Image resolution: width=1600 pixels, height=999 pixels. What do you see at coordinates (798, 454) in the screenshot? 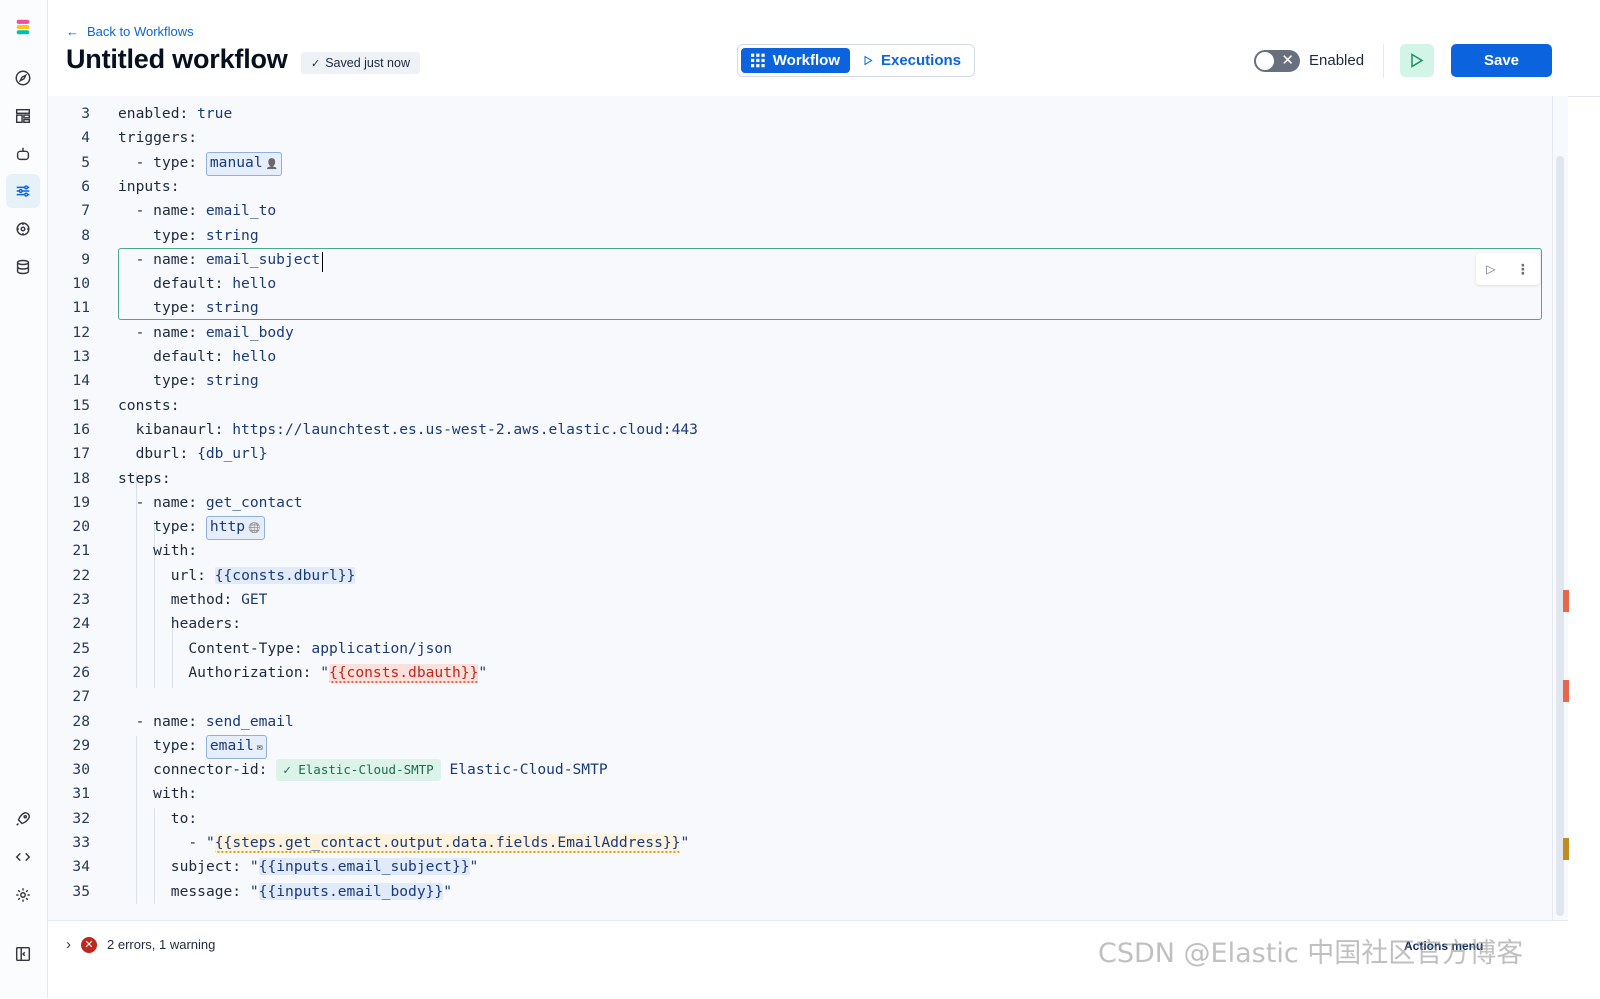
I see `code-line: 17 dburl: {db_url}` at bounding box center [798, 454].